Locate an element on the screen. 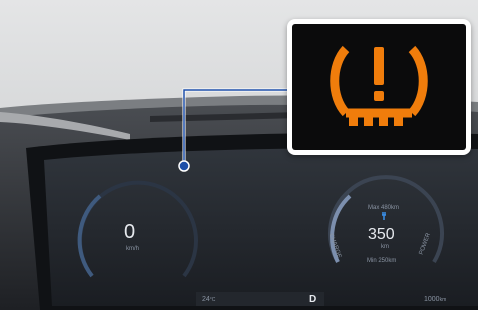 Image resolution: width=478 pixels, height=310 pixels. speed-value: 0 is located at coordinates (130, 232).